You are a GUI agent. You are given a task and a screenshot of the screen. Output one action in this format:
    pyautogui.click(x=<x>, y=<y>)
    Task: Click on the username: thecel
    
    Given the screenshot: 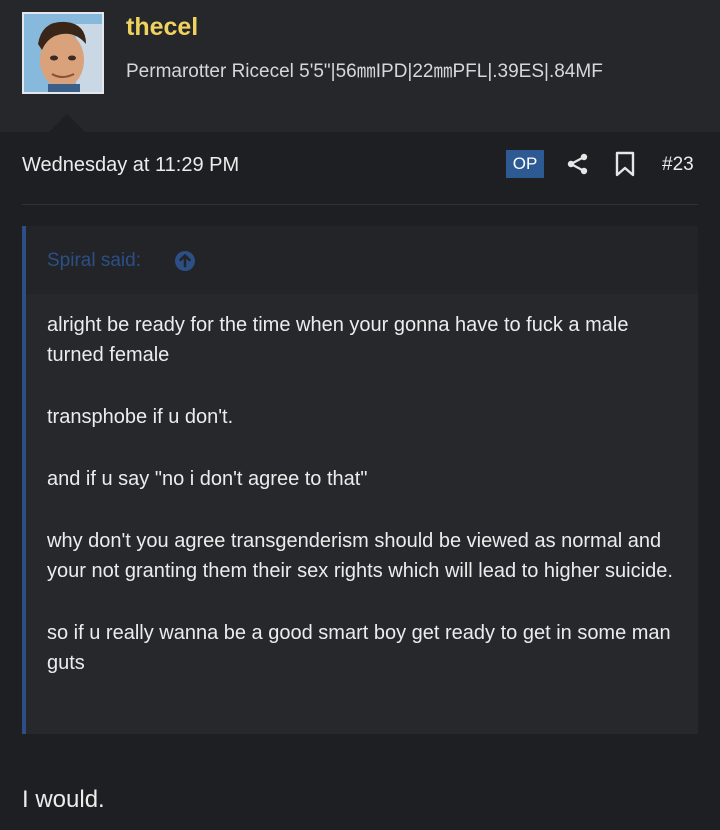 What is the action you would take?
    pyautogui.click(x=162, y=27)
    